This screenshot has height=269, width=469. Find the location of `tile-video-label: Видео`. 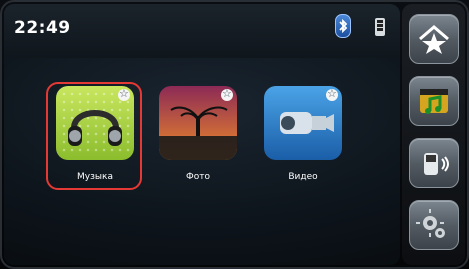

tile-video-label: Видео is located at coordinates (303, 177).